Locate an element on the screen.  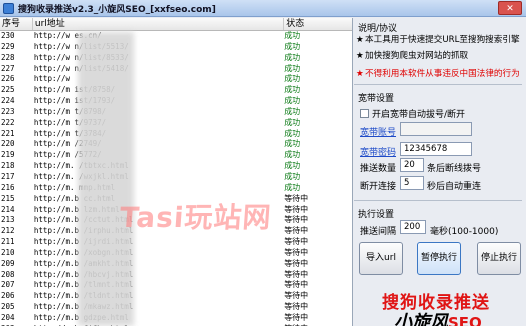
table-row: 222 http://m t/9737/成功 is located at coordinates (176, 123).